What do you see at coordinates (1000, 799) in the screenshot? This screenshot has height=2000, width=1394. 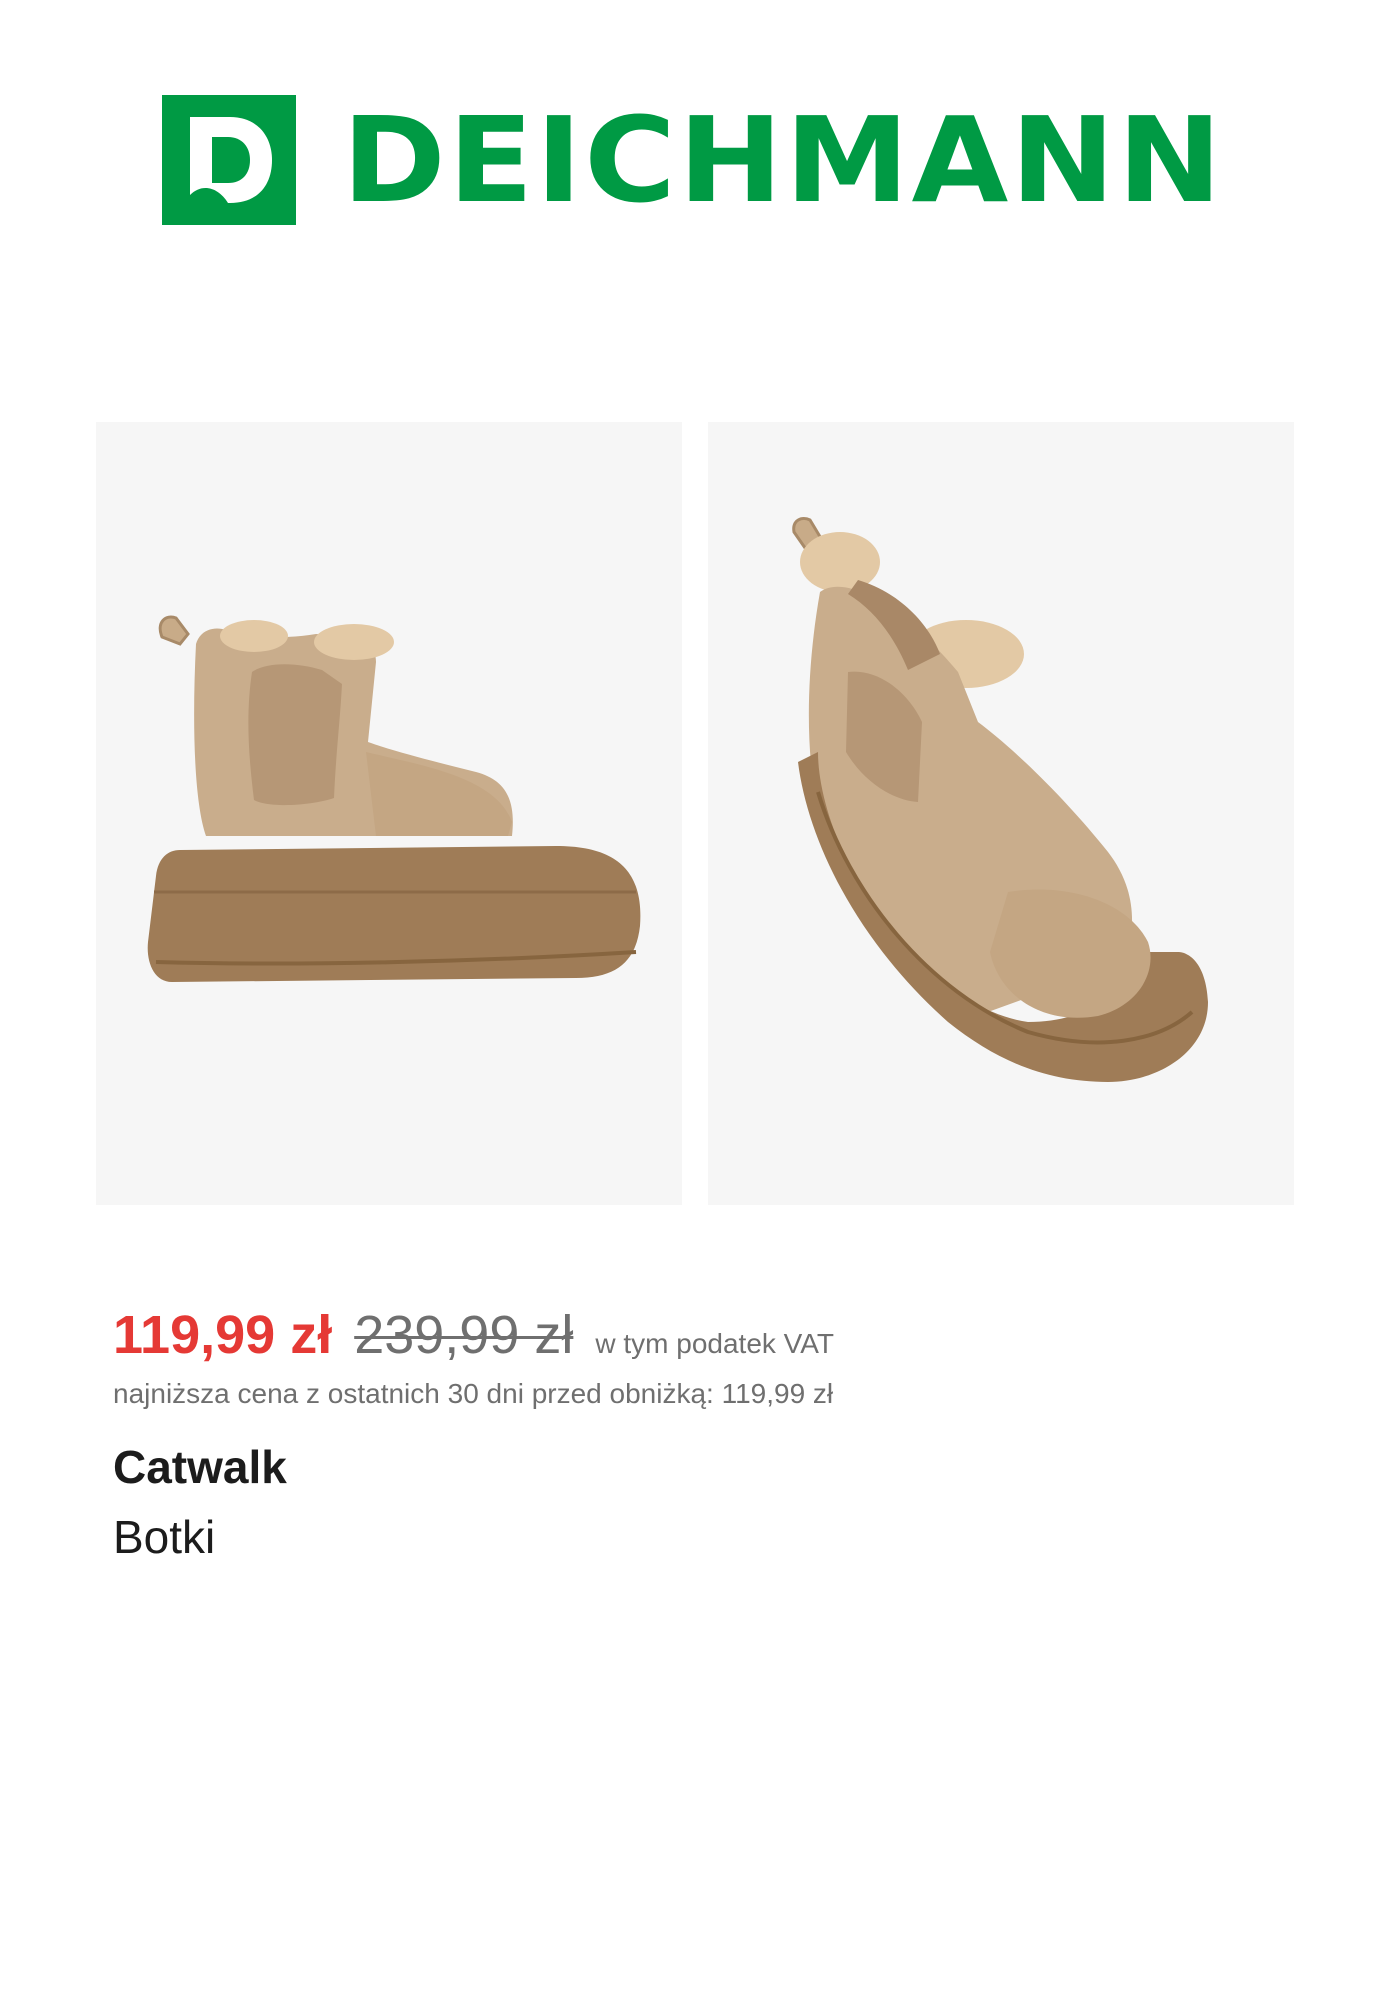 I see `ankle-boot-angle-icon` at bounding box center [1000, 799].